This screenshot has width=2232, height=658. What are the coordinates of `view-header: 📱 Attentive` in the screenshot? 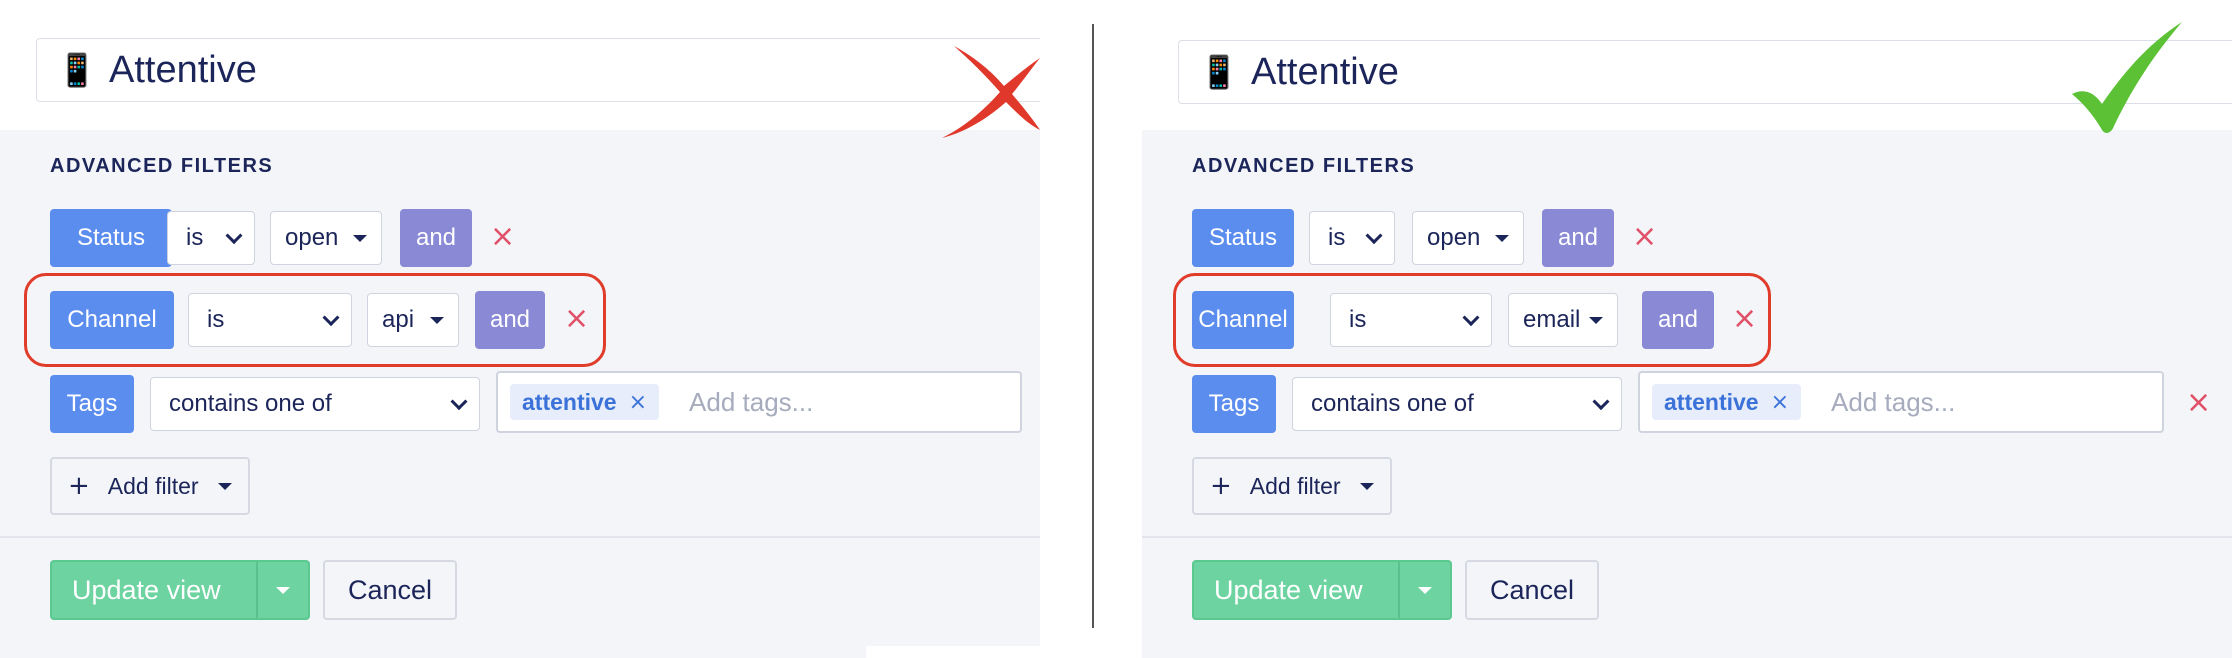 It's located at (538, 70).